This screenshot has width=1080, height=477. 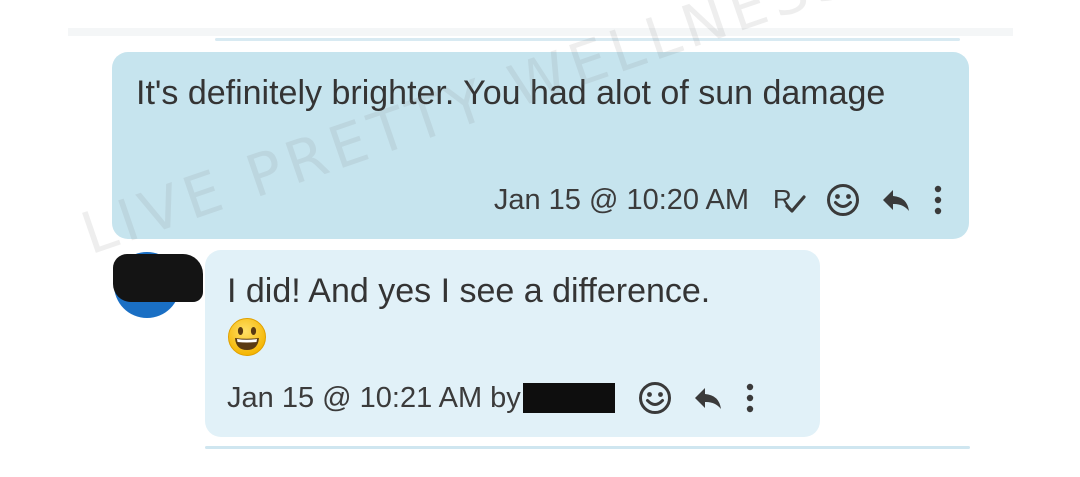 I want to click on grinning-face-emoji, so click(x=247, y=342).